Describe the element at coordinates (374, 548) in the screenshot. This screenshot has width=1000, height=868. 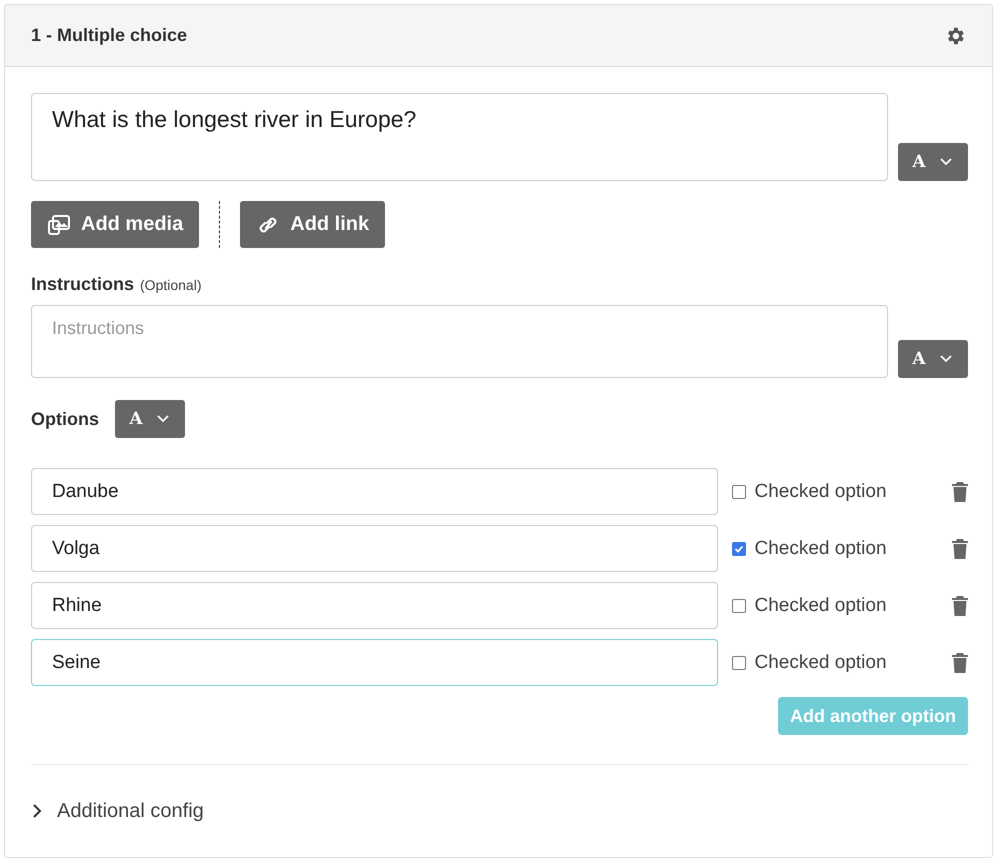
I see `option-field: Volga` at that location.